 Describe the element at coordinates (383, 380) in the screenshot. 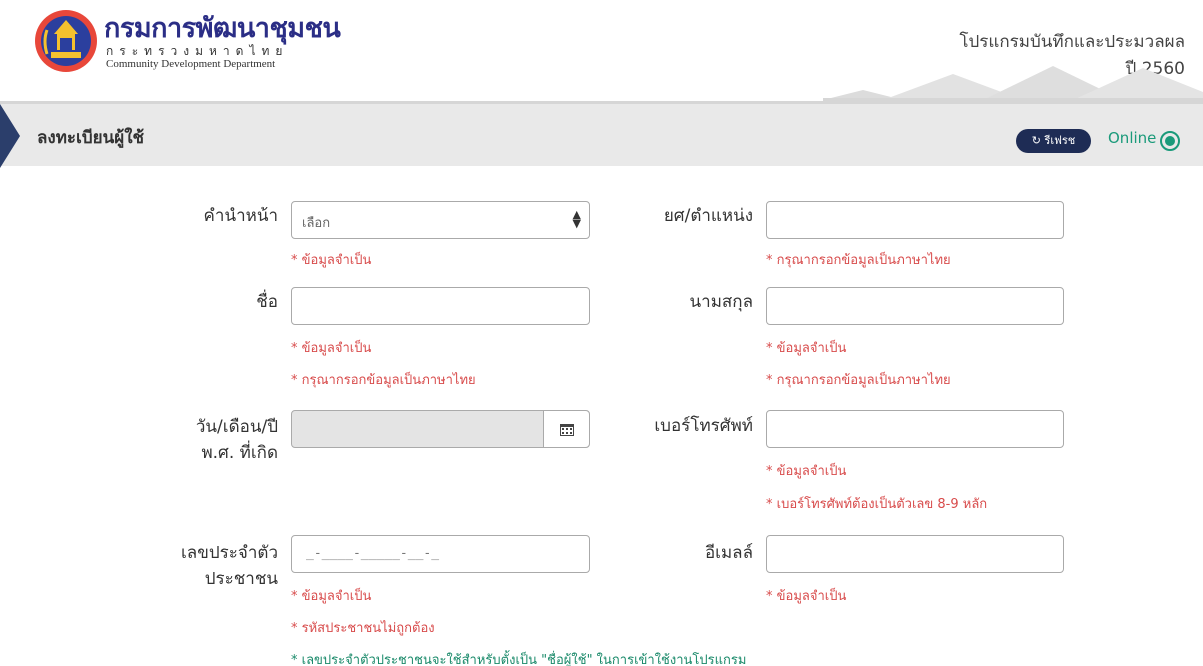

I see `first-name-error-thai: * กรุณากรอกข้อมูลเป็นภาษาไทย` at that location.